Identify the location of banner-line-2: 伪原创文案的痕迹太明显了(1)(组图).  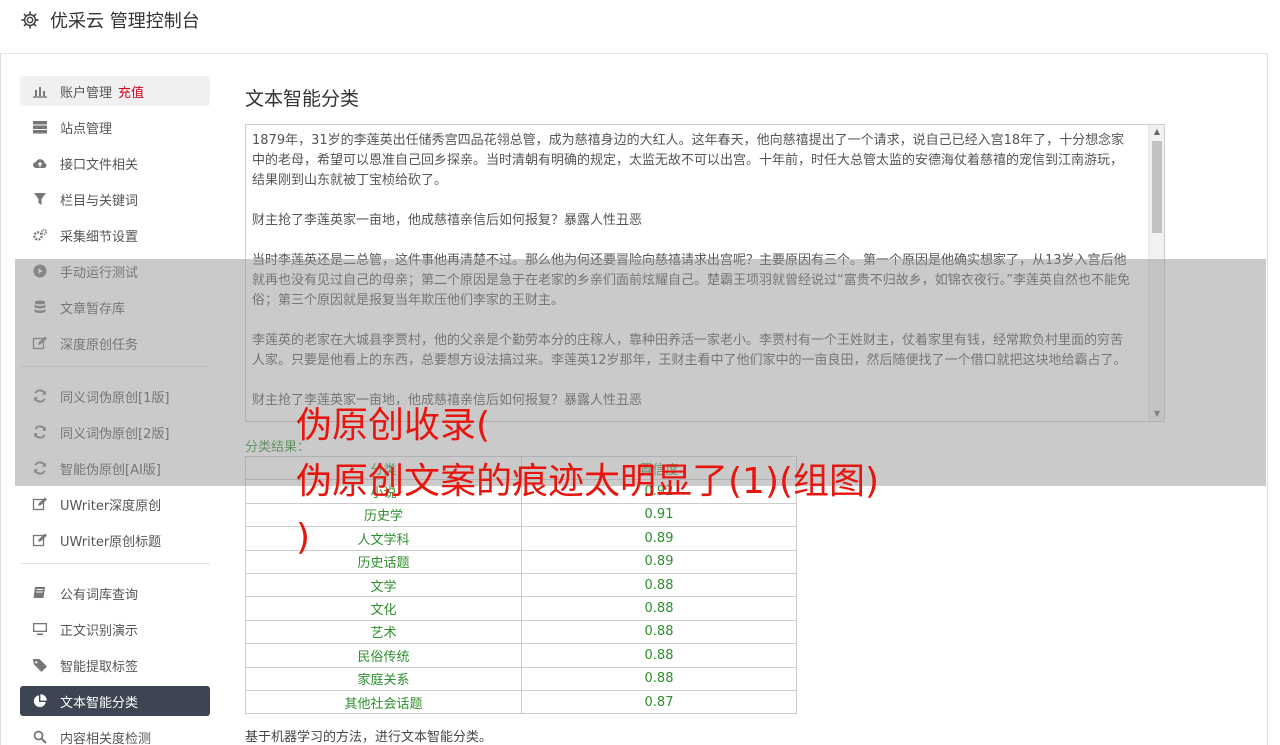
(588, 481).